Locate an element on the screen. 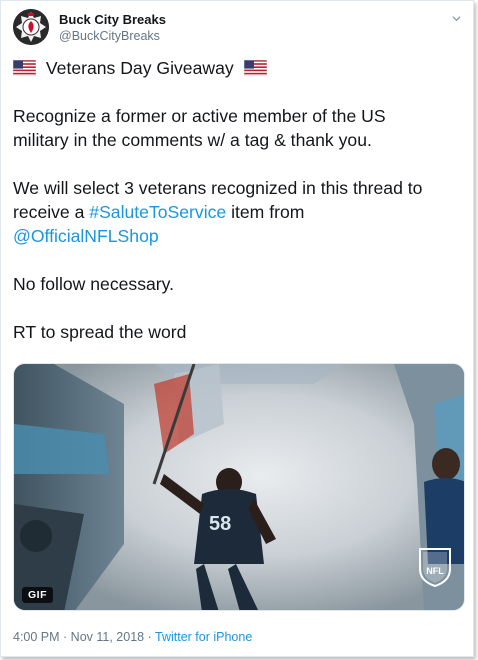 The height and width of the screenshot is (660, 478). hashtag-link: #SaluteToService is located at coordinates (157, 212).